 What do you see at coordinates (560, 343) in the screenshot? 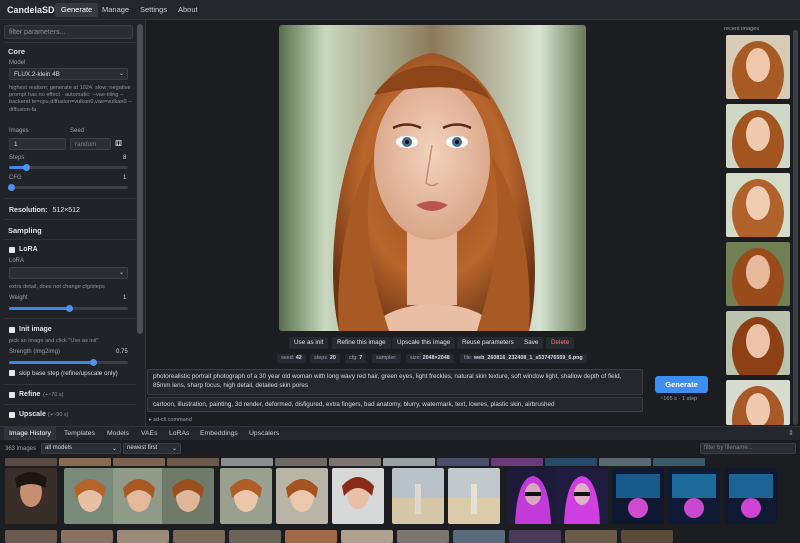
I see `delete-button: Delete` at bounding box center [560, 343].